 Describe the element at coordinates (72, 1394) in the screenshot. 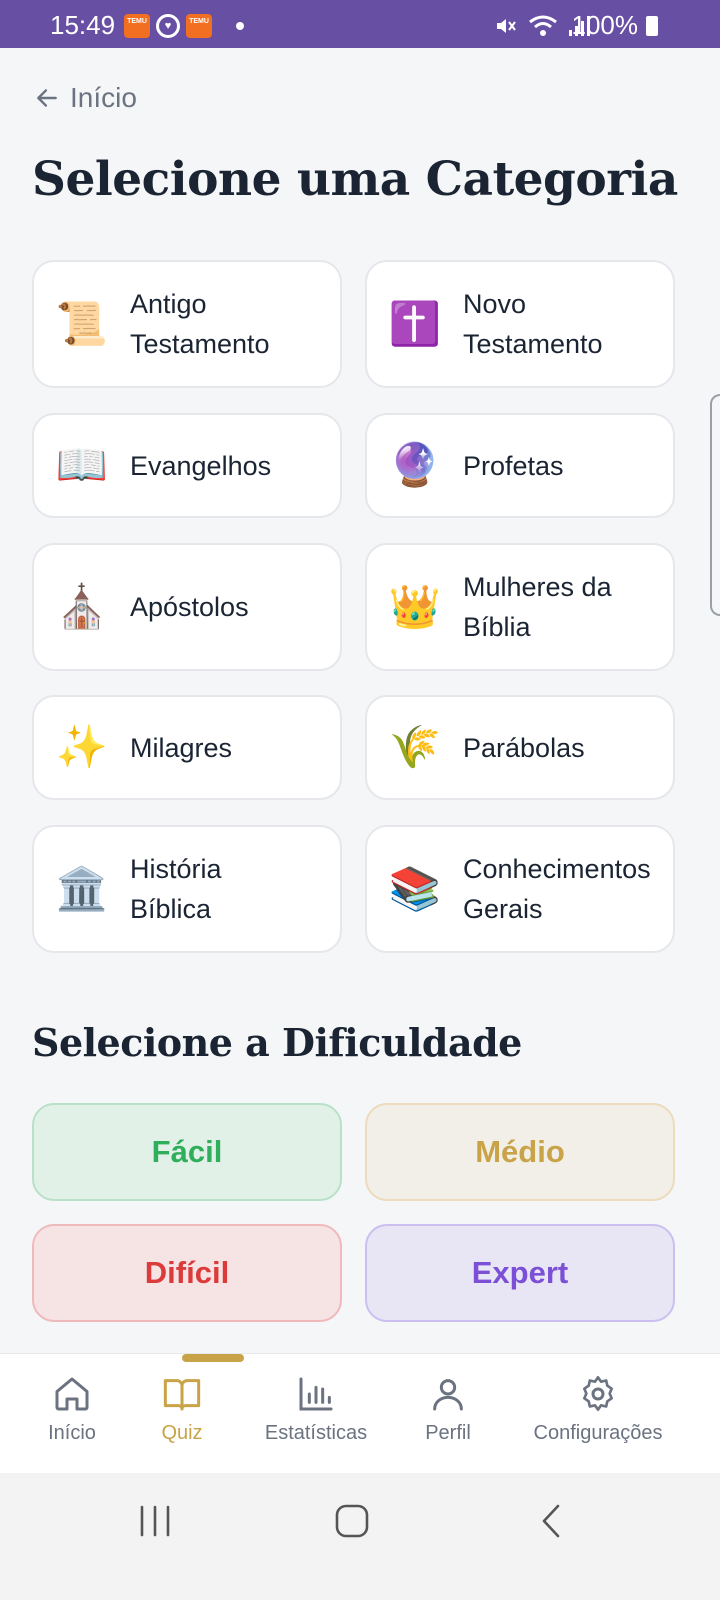

I see `home-icon` at that location.